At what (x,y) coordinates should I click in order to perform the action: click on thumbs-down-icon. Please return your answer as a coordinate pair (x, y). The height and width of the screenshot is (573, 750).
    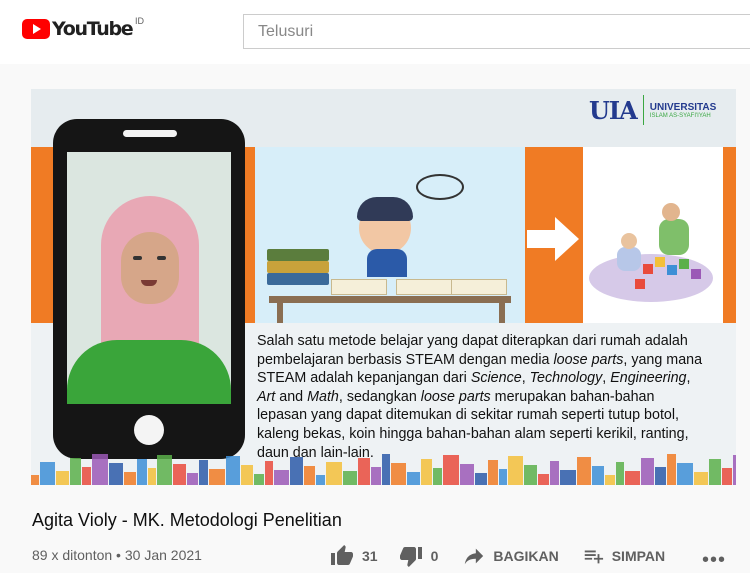
    Looking at the image, I should click on (410, 557).